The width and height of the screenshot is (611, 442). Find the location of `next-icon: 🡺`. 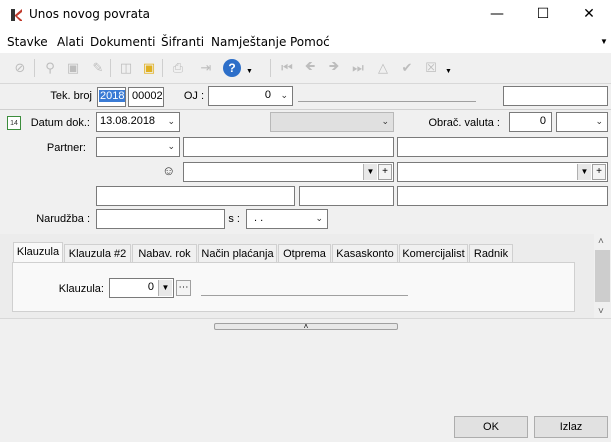

next-icon: 🡺 is located at coordinates (334, 68).